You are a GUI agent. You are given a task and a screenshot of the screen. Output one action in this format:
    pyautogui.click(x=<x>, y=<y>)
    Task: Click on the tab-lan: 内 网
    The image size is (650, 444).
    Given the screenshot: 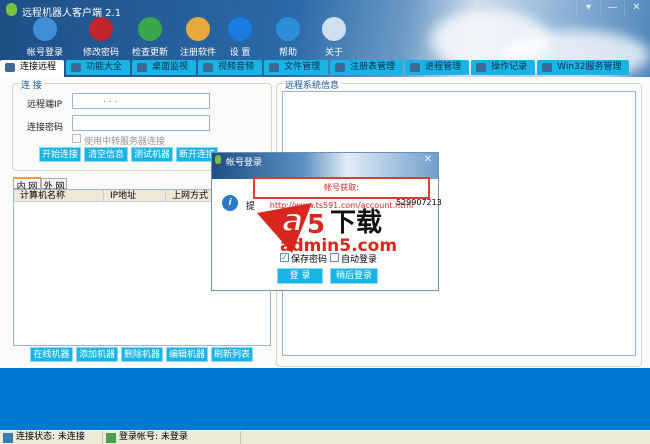 What is the action you would take?
    pyautogui.click(x=27, y=184)
    